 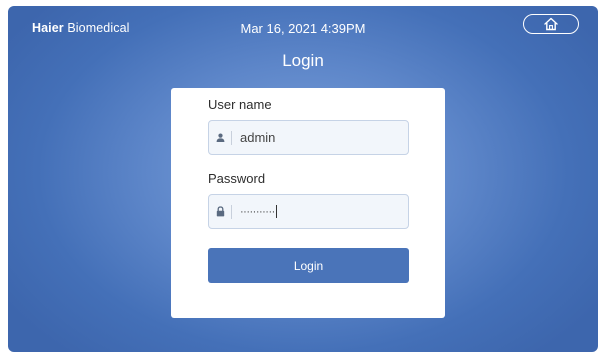 What do you see at coordinates (308, 137) in the screenshot?
I see `username-field: admin` at bounding box center [308, 137].